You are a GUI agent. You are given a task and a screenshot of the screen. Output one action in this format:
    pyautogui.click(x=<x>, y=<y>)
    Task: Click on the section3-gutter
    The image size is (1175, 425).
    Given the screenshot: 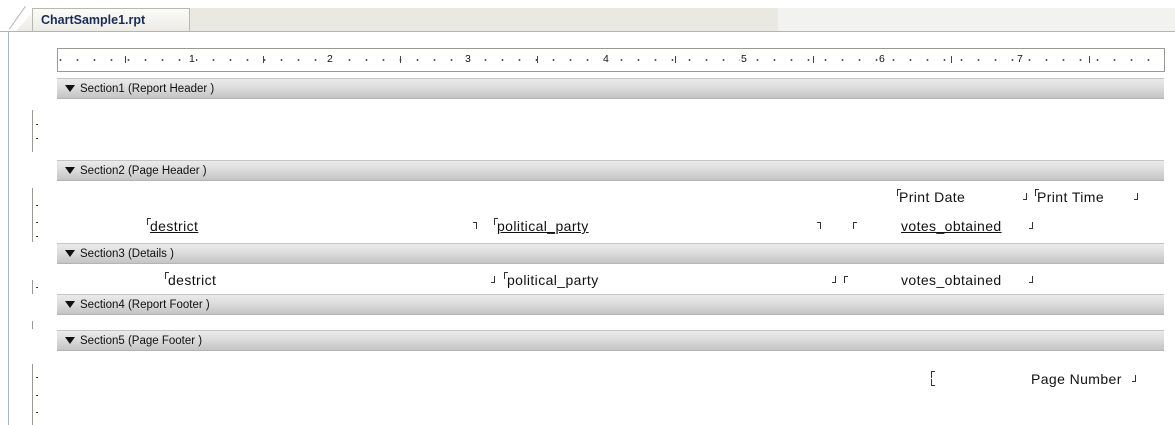 What is the action you would take?
    pyautogui.click(x=39, y=287)
    